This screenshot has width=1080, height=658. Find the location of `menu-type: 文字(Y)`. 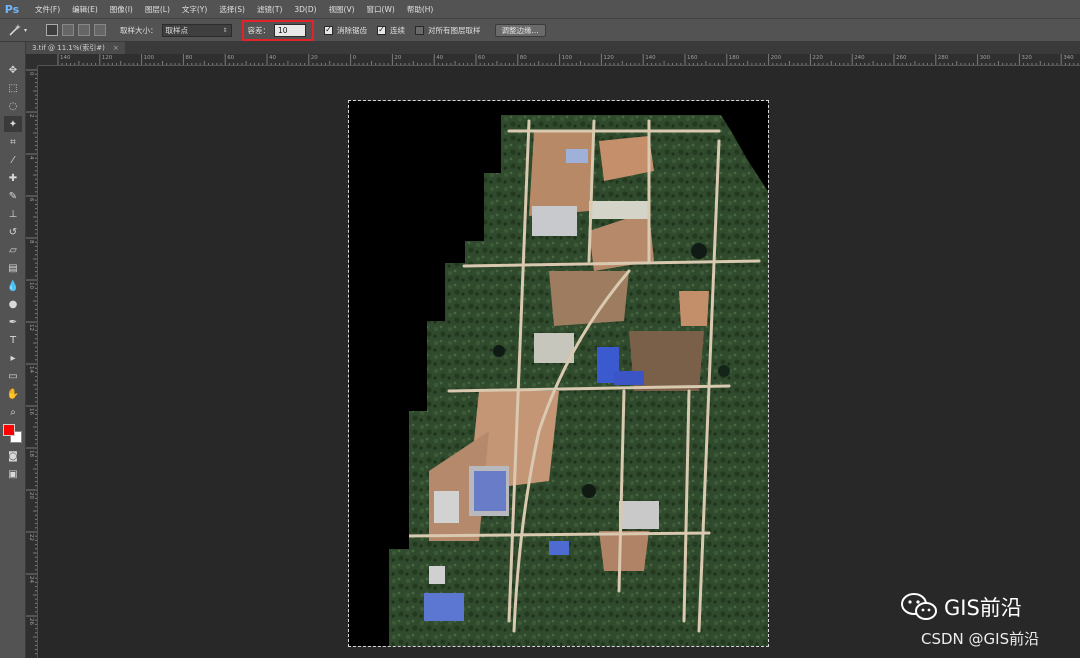

menu-type: 文字(Y) is located at coordinates (194, 9).